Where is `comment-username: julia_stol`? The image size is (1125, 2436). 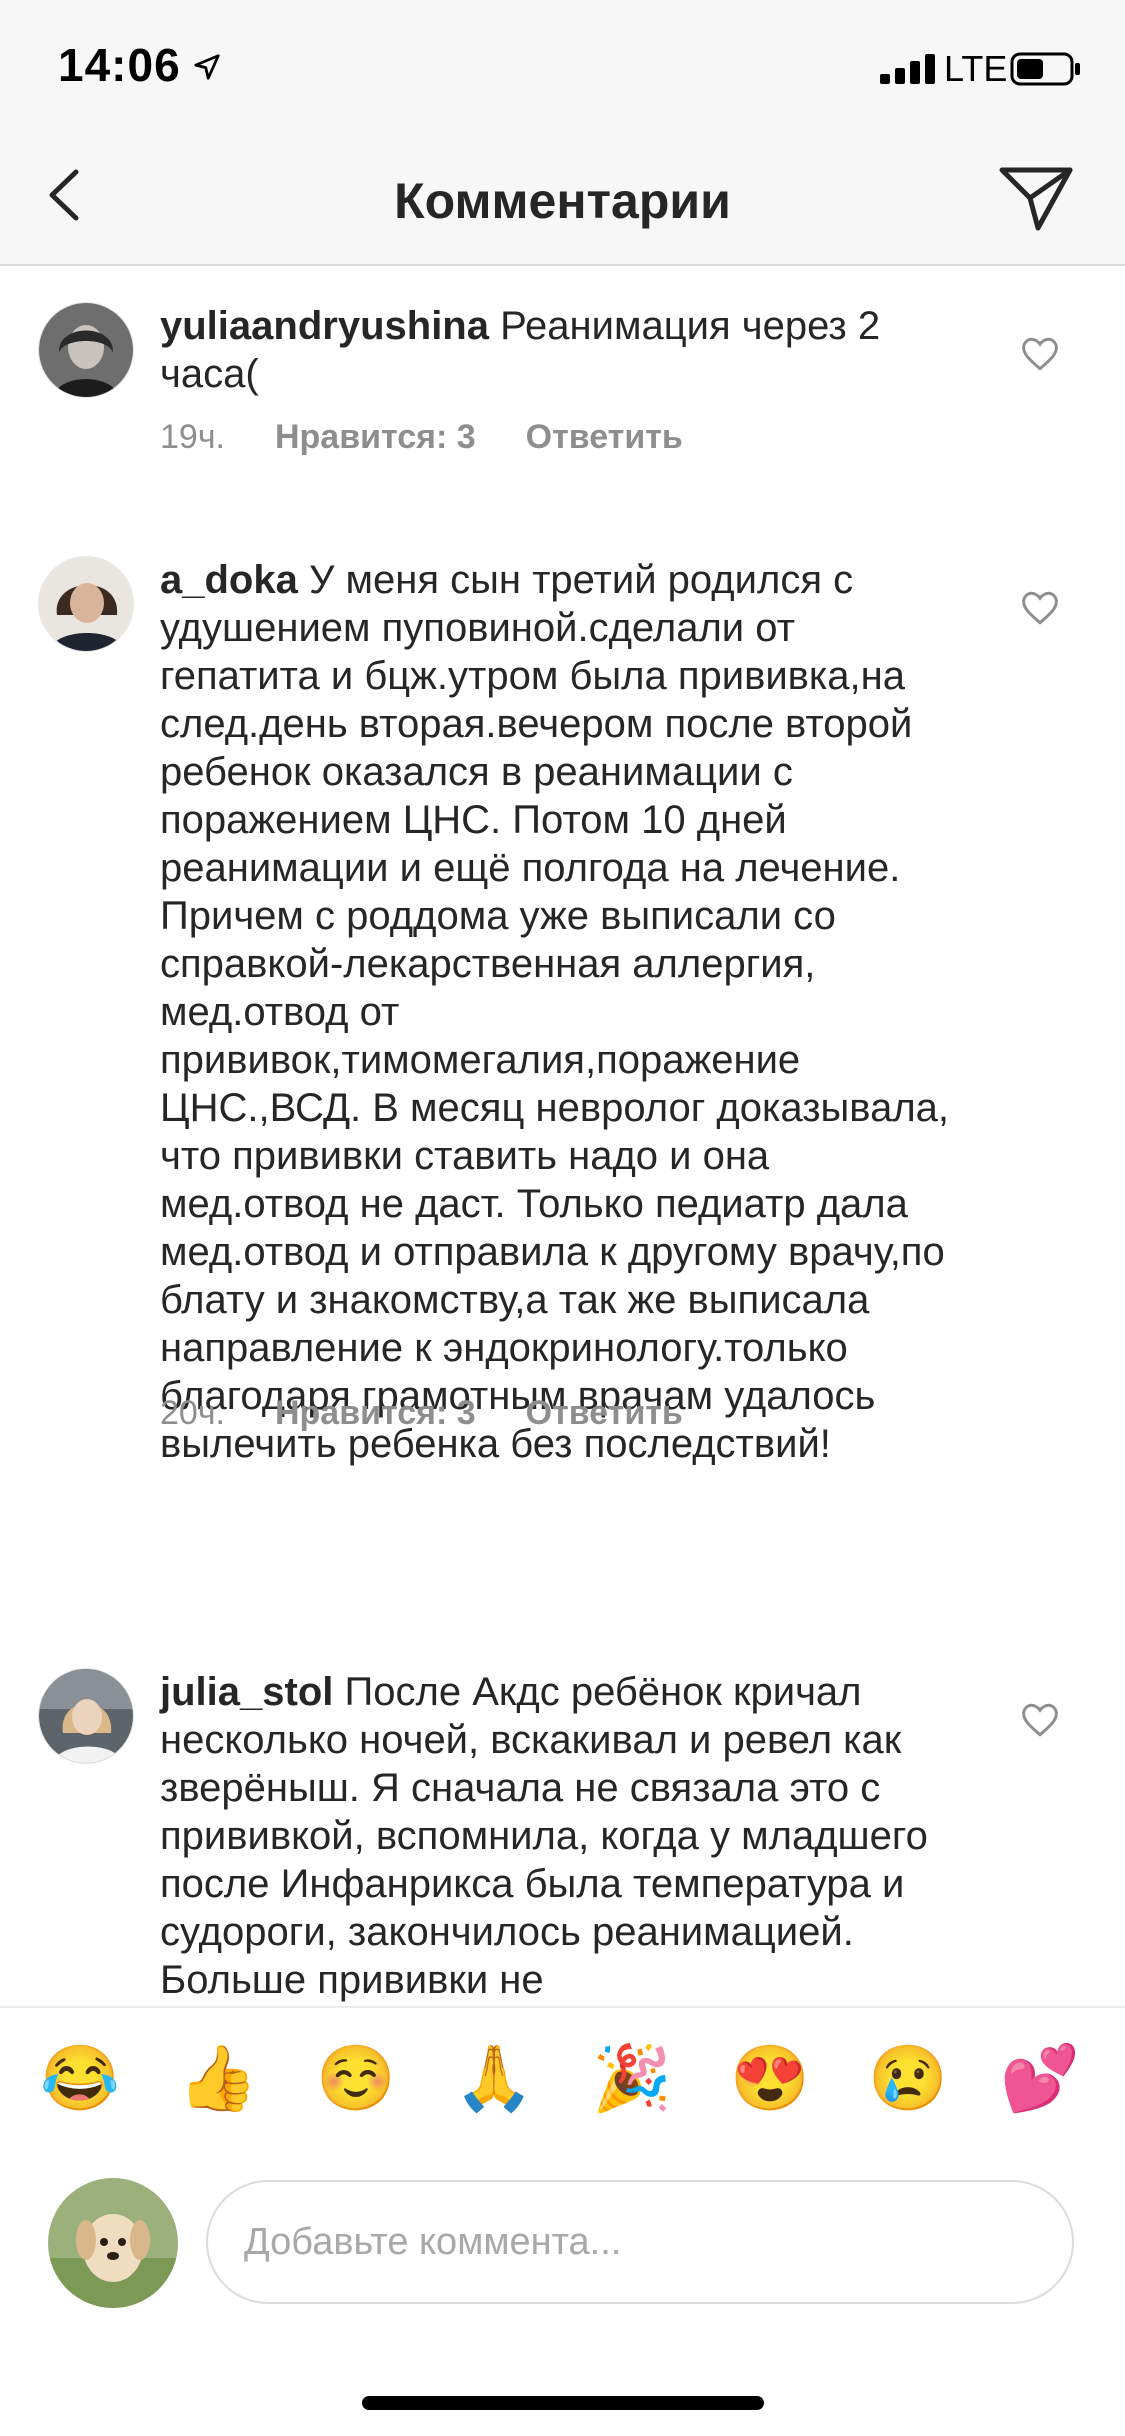
comment-username: julia_stol is located at coordinates (246, 1692).